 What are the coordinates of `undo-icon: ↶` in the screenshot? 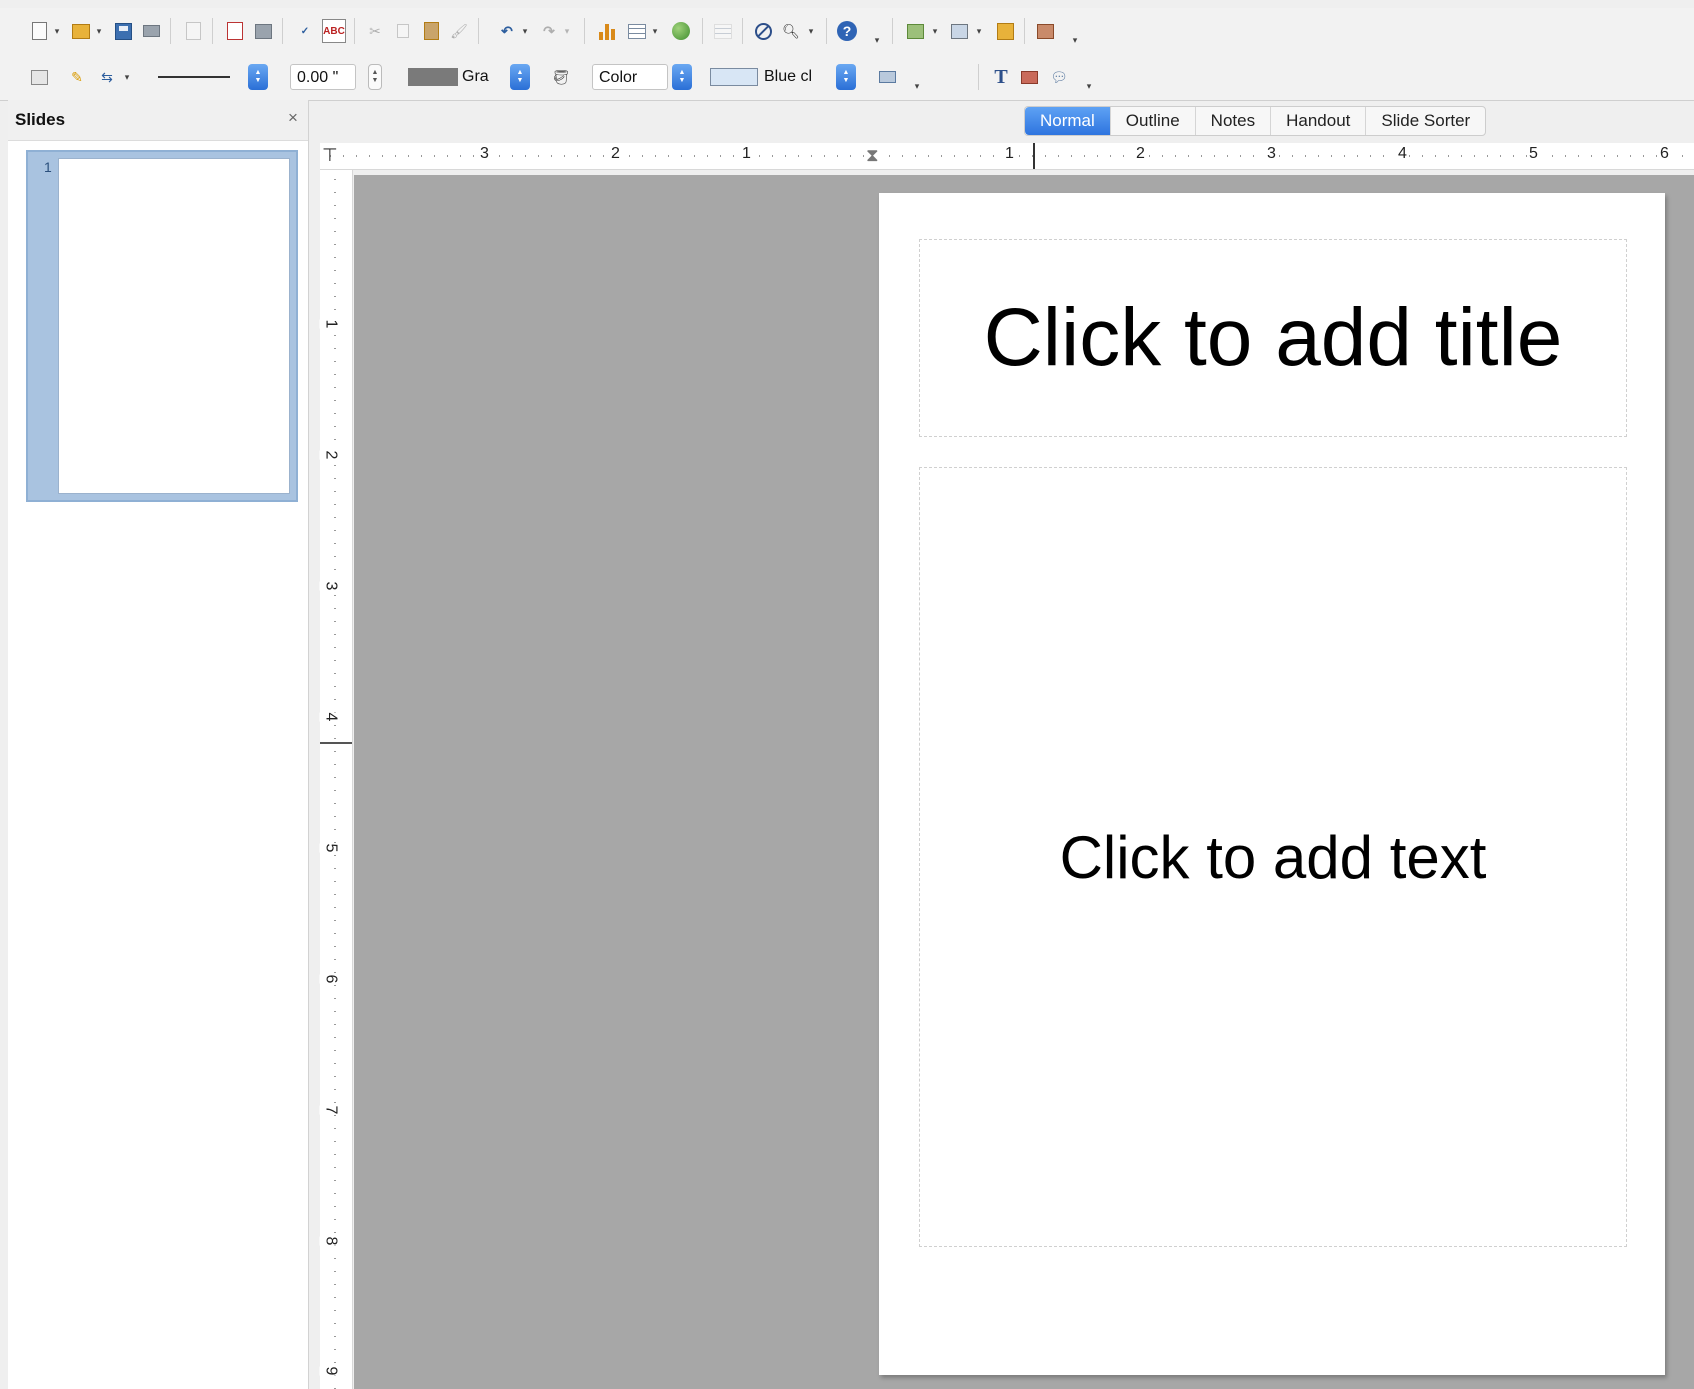 It's located at (507, 31).